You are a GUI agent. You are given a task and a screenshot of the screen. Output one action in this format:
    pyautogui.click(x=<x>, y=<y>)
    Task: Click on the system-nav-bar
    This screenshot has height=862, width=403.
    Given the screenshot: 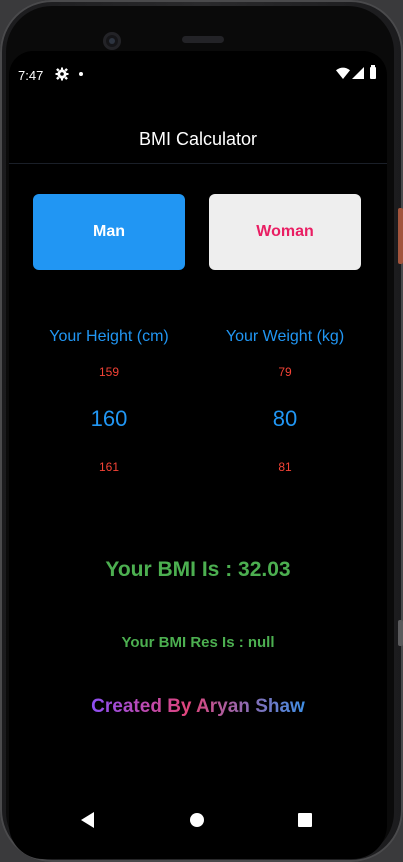 What is the action you would take?
    pyautogui.click(x=198, y=821)
    